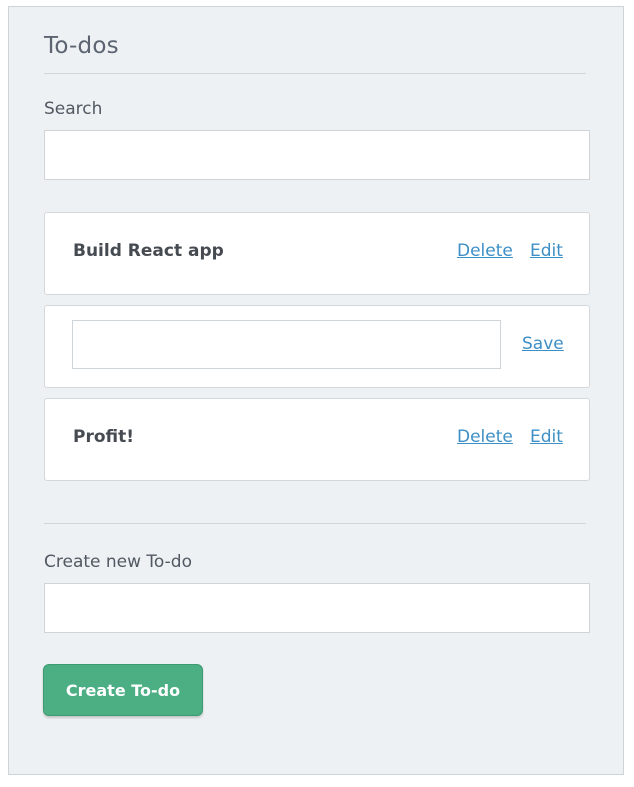 The width and height of the screenshot is (634, 787). I want to click on todo-item-editing: Save, so click(317, 346).